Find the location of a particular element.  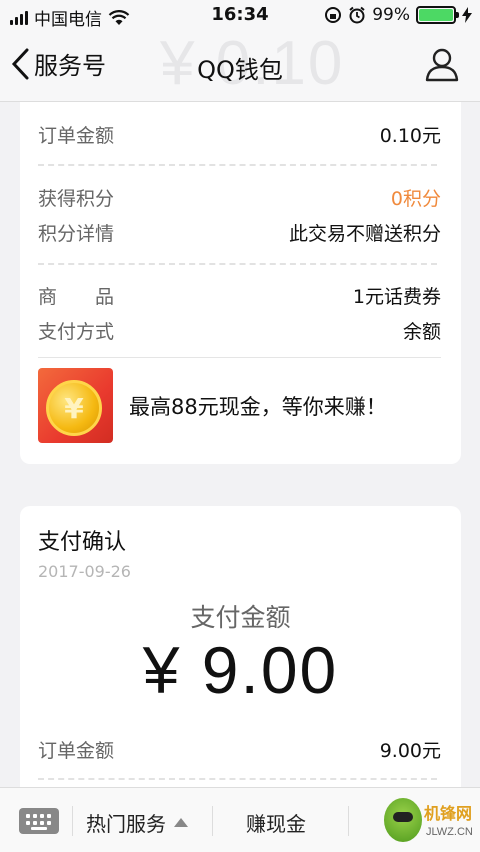

pay-amount-label: 支付金额 is located at coordinates (240, 617).